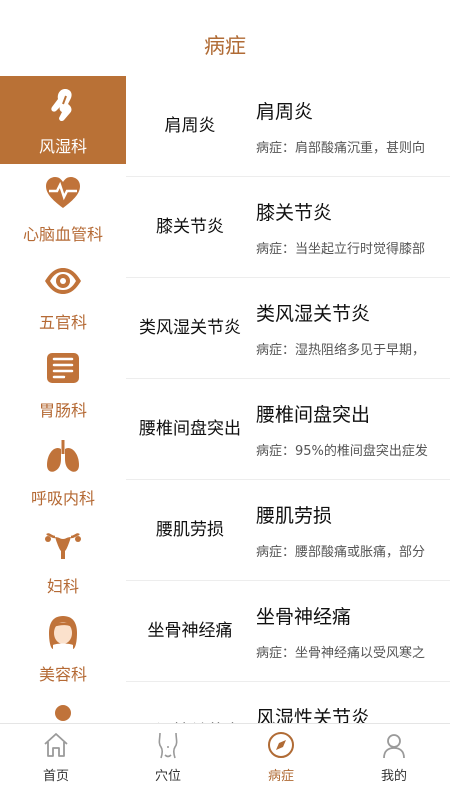 Image resolution: width=450 pixels, height=800 pixels. What do you see at coordinates (394, 762) in the screenshot?
I see `tab-profile: 我的` at bounding box center [394, 762].